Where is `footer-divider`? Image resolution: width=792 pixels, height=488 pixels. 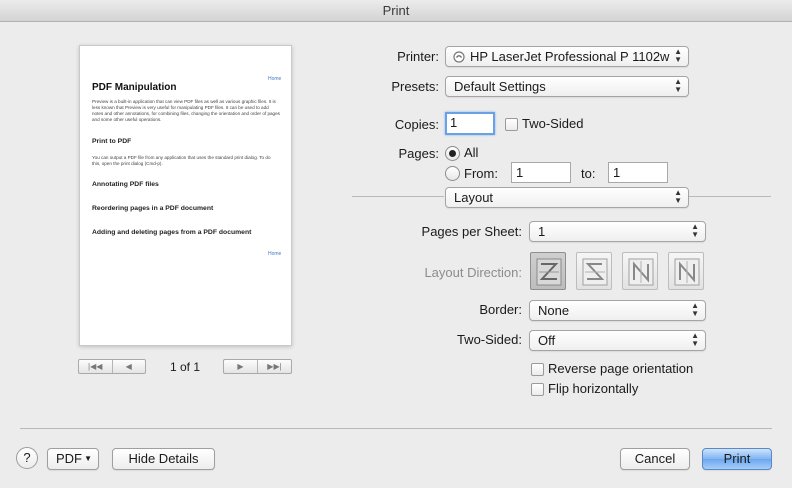
footer-divider is located at coordinates (396, 428).